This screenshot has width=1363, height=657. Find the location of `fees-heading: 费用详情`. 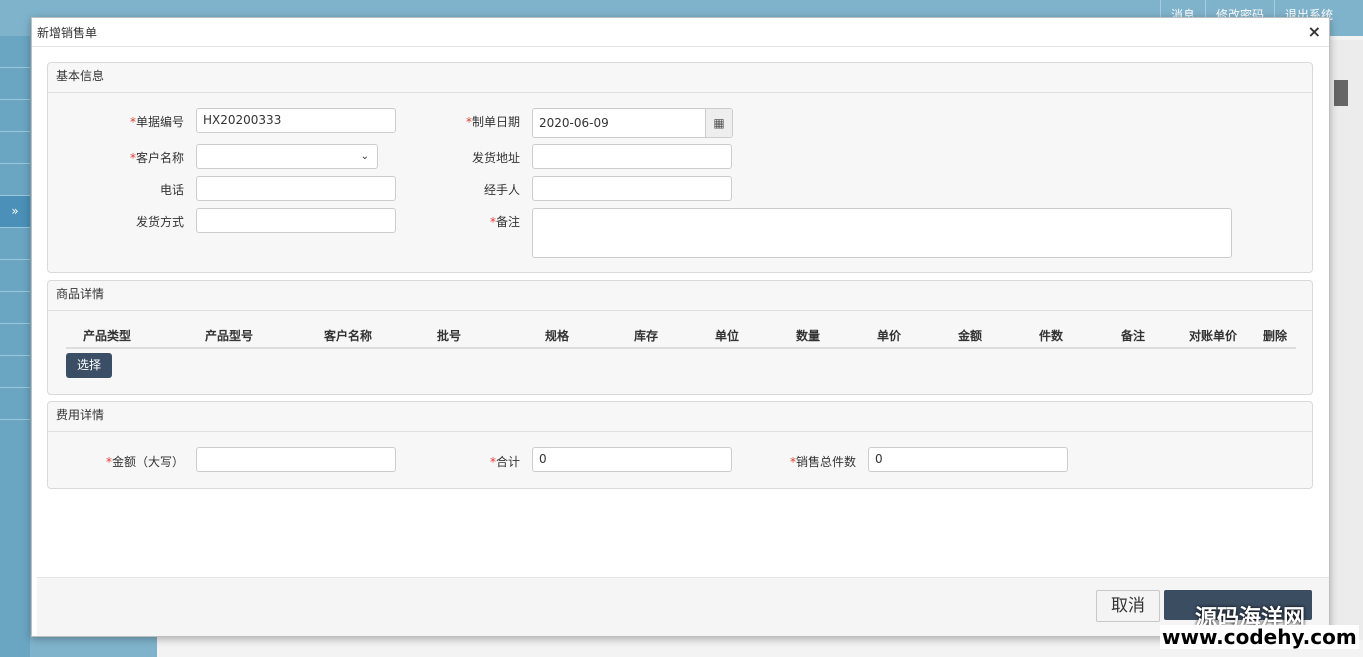

fees-heading: 费用详情 is located at coordinates (680, 417).